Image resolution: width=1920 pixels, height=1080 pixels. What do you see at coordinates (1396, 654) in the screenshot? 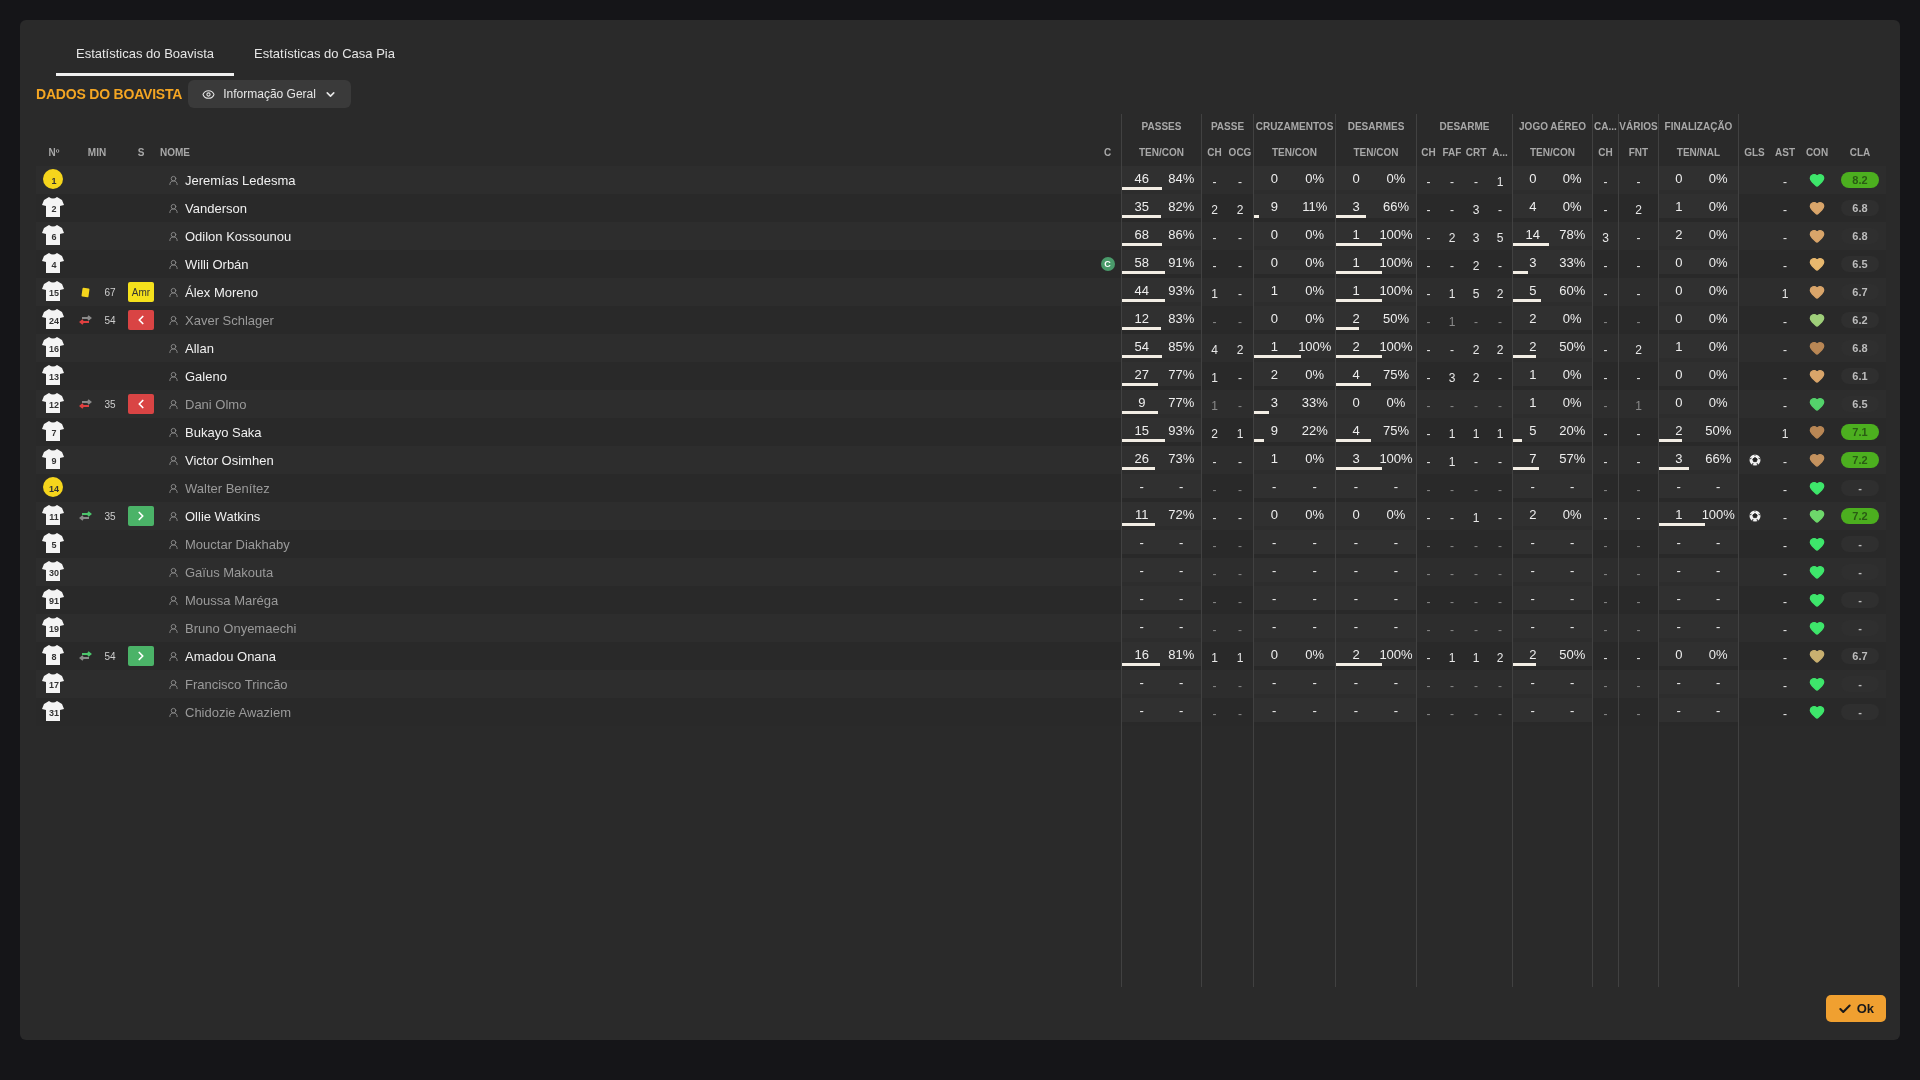
I see `success-rate: 100%` at bounding box center [1396, 654].